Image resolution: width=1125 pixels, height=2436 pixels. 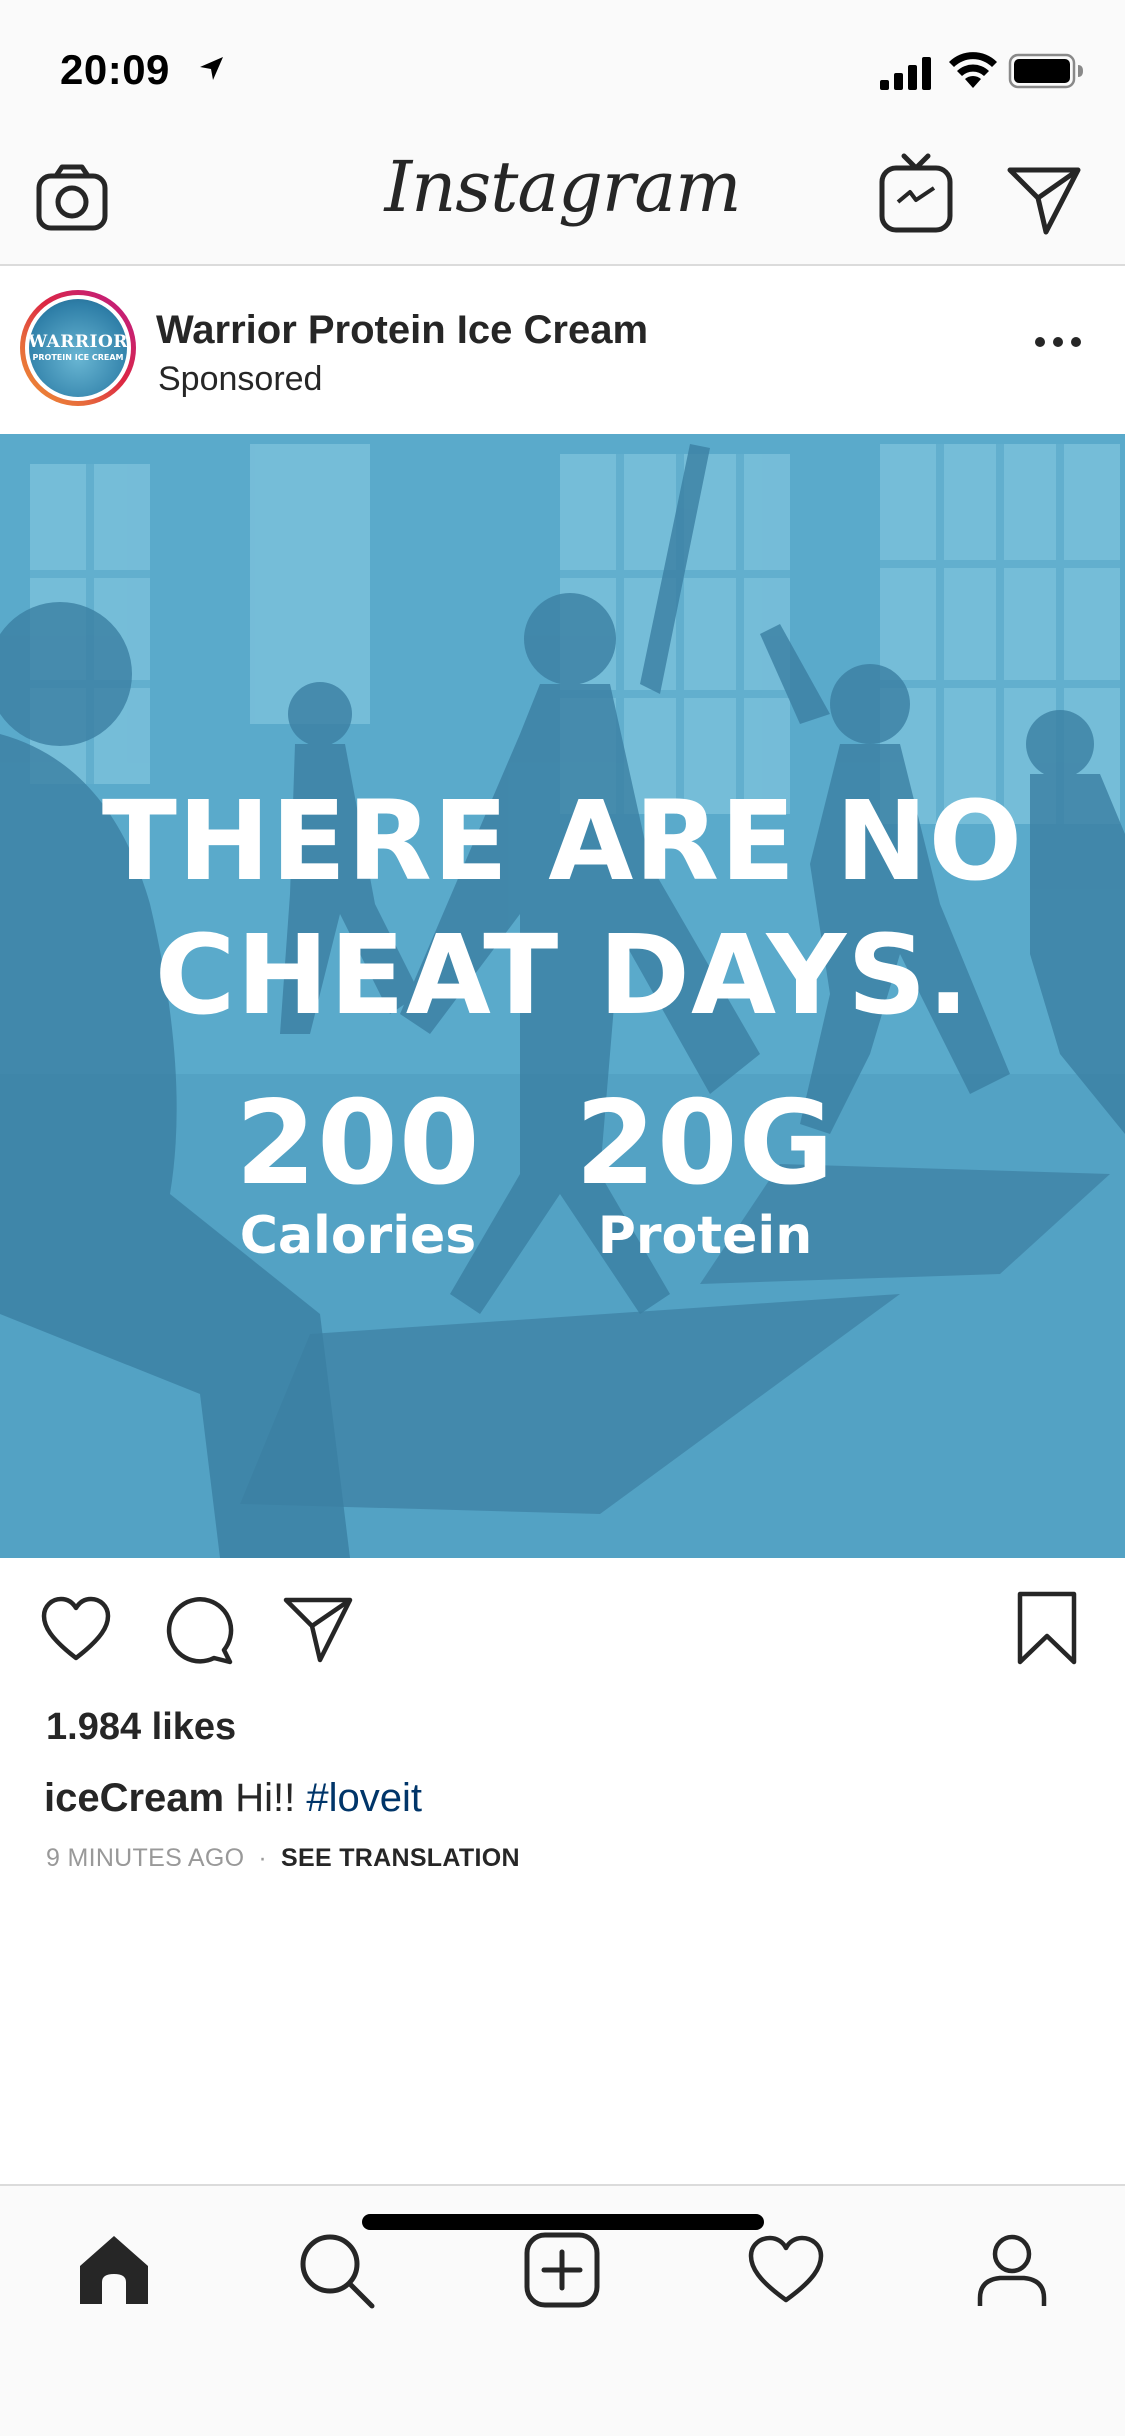 I want to click on comment-icon, so click(x=198, y=1630).